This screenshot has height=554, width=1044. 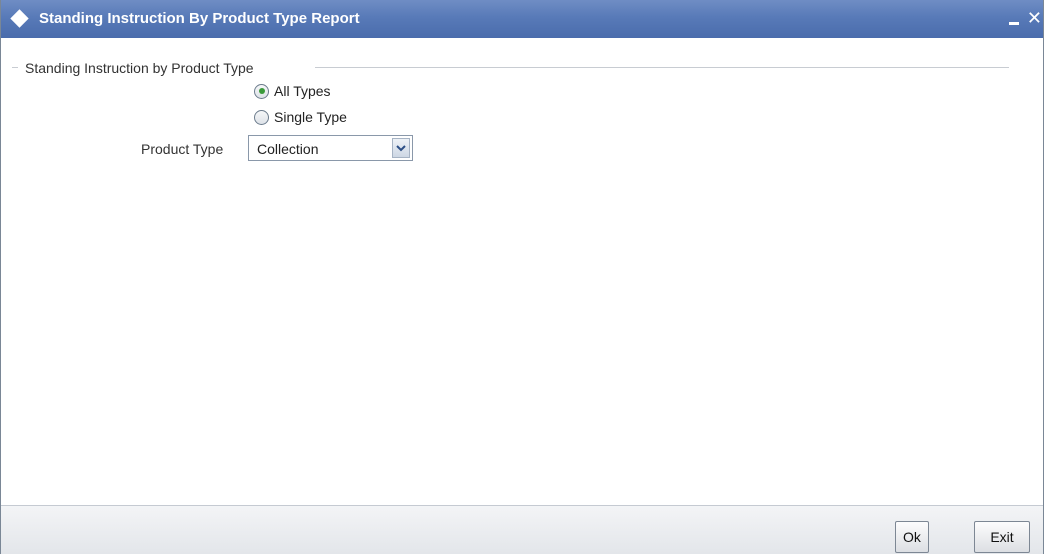 I want to click on single-type-radio, so click(x=261, y=117).